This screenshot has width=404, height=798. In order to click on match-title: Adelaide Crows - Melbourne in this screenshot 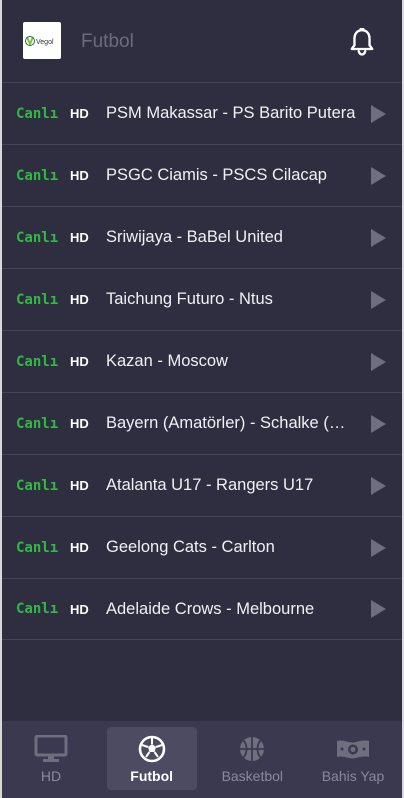, I will do `click(210, 608)`.